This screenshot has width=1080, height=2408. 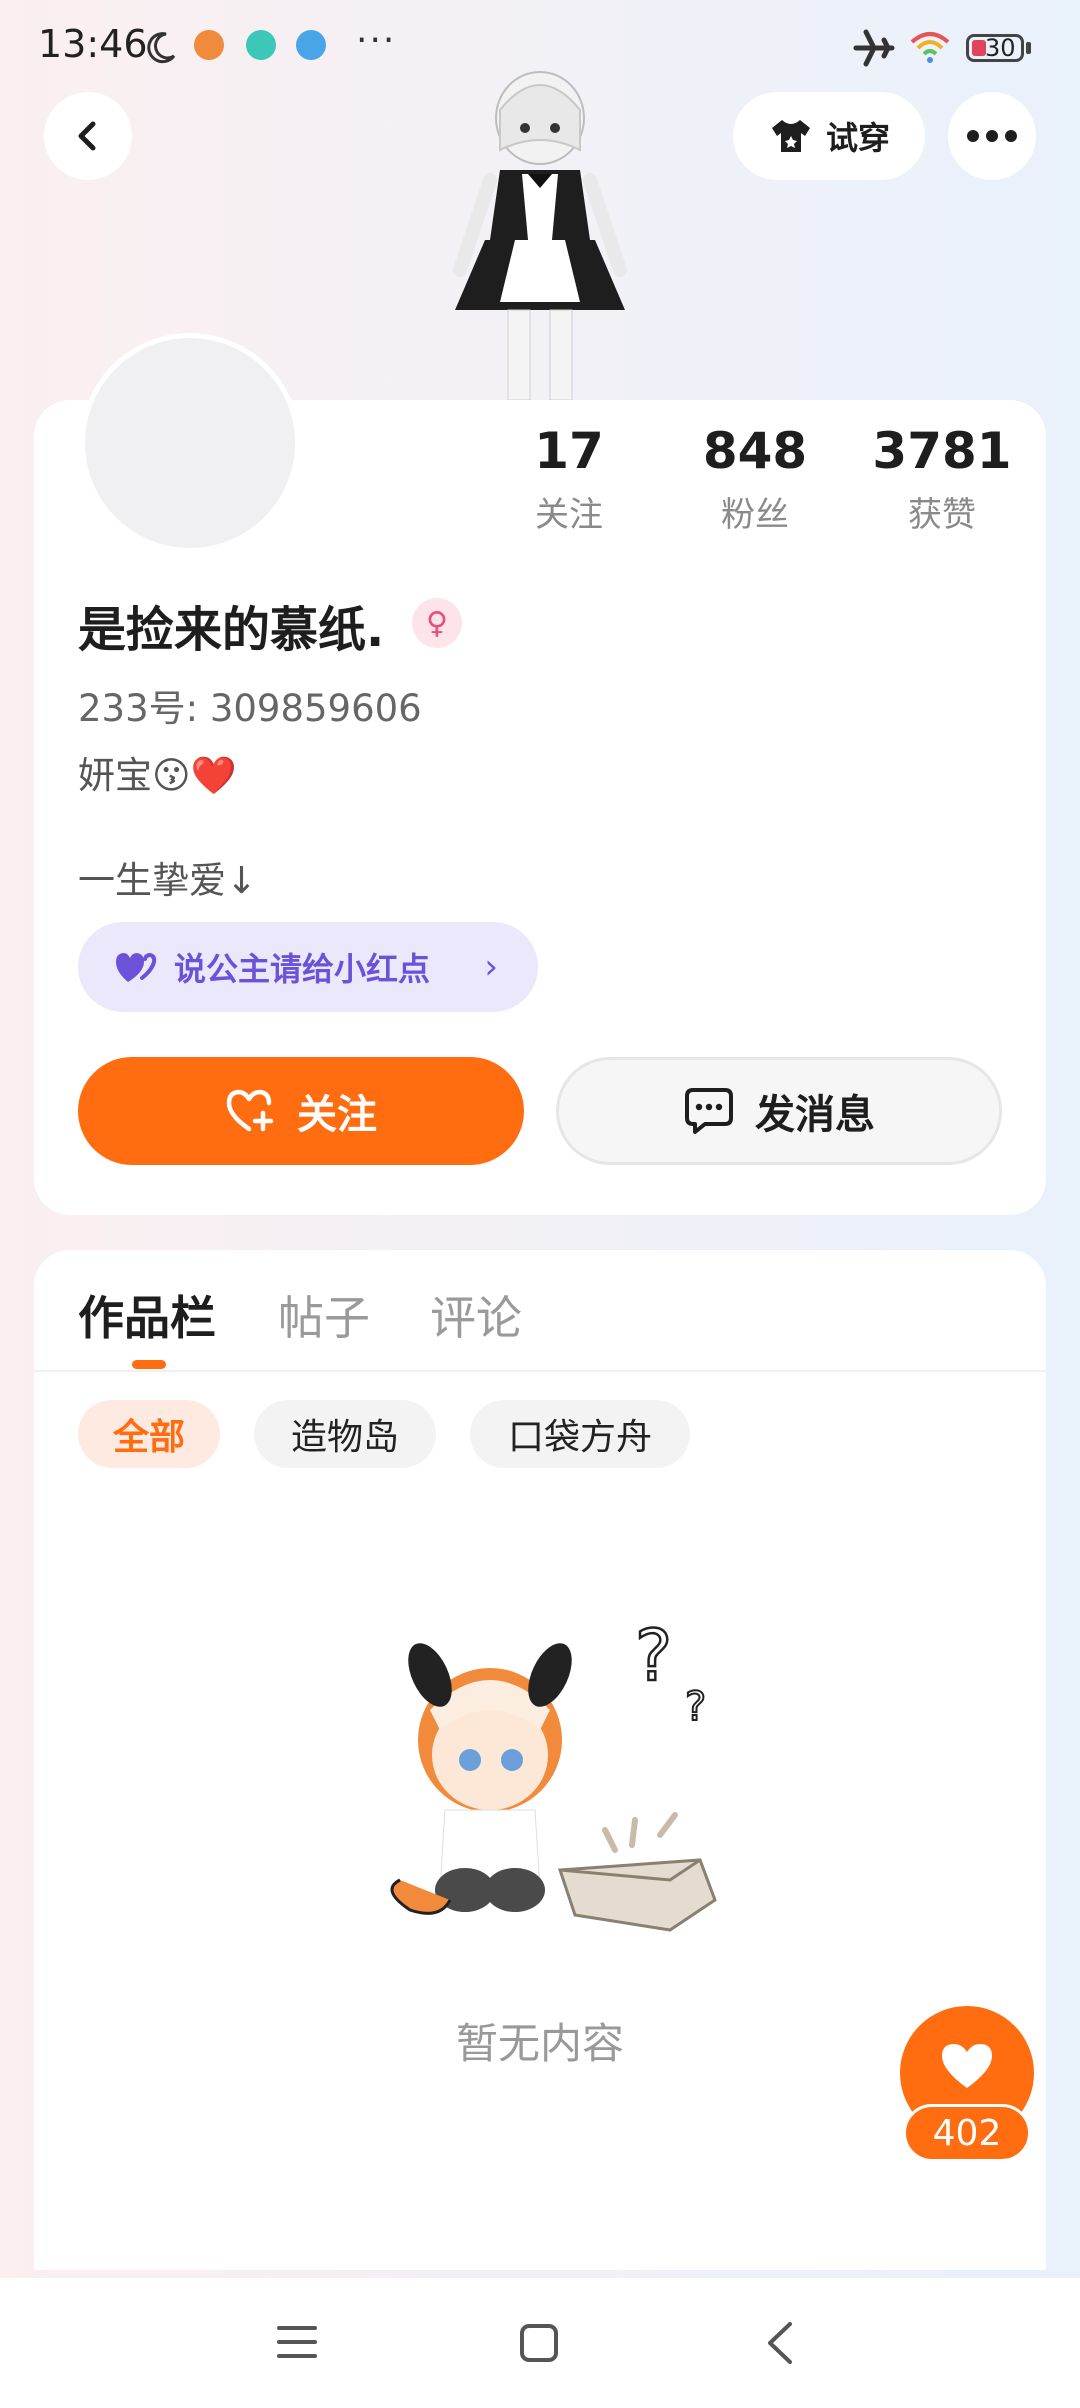 What do you see at coordinates (942, 514) in the screenshot?
I see `likes-received-label: 获赞` at bounding box center [942, 514].